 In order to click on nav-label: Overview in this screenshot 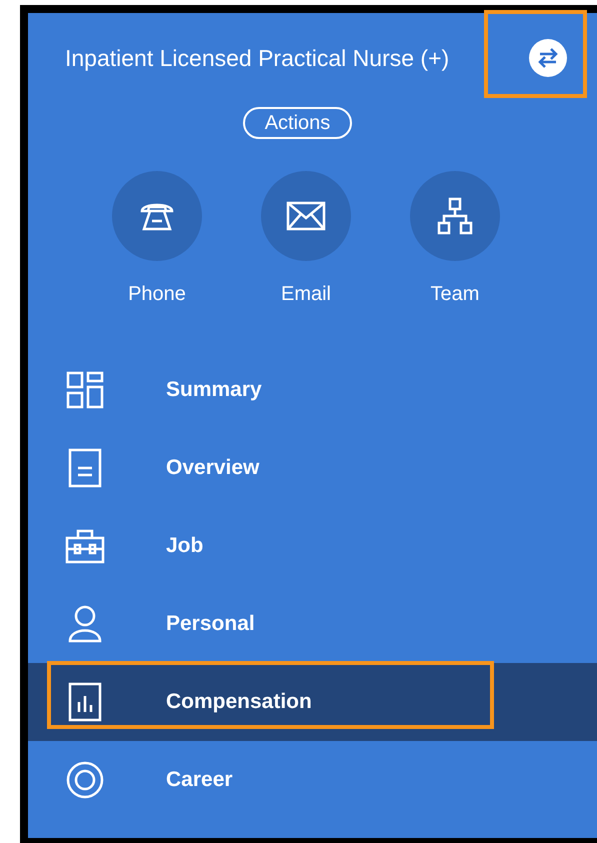, I will do `click(213, 468)`.